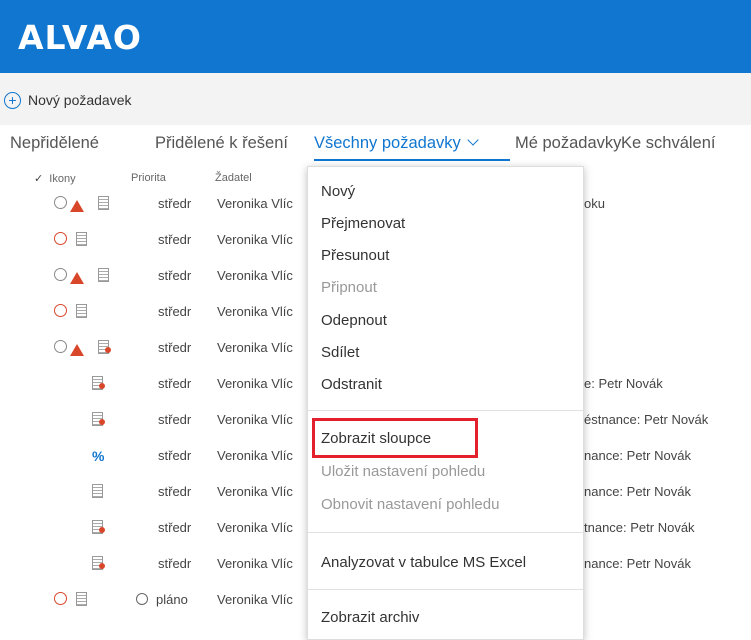 The height and width of the screenshot is (640, 751). What do you see at coordinates (594, 203) in the screenshot?
I see `description-cell: oku` at bounding box center [594, 203].